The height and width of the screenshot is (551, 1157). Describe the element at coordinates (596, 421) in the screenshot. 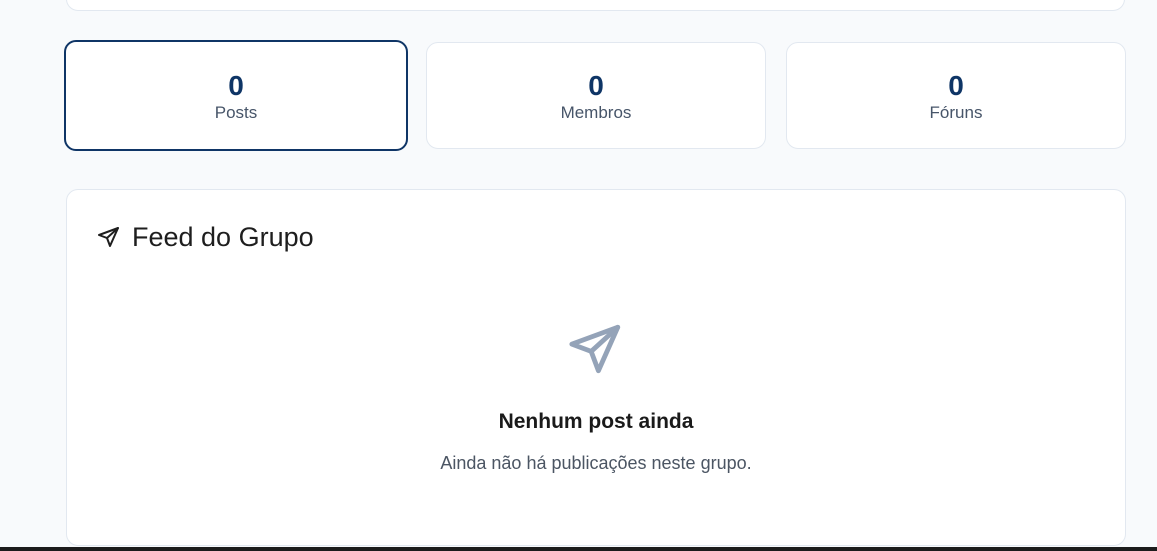

I see `empty-title: Nenhum post ainda` at that location.